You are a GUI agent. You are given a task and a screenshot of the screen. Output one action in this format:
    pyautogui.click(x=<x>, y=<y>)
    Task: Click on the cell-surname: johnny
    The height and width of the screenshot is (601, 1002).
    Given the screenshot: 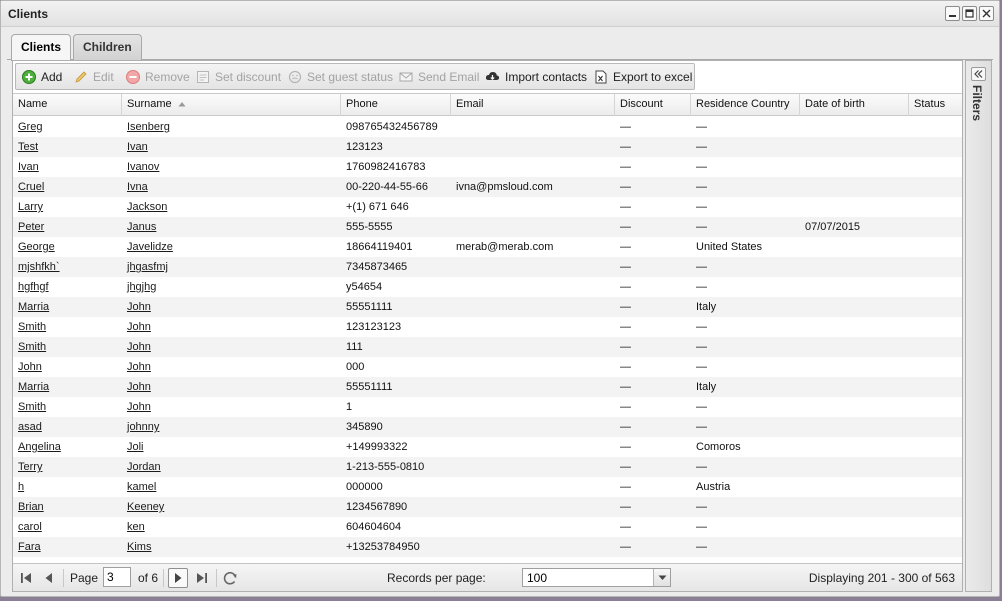 What is the action you would take?
    pyautogui.click(x=231, y=427)
    